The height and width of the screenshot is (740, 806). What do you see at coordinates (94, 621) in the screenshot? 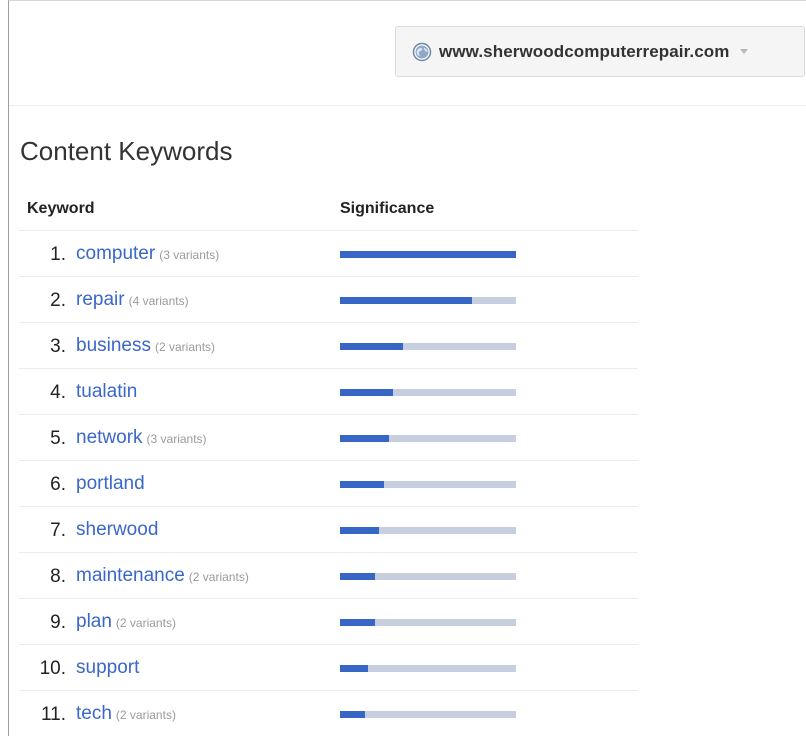
I see `keyword-text: plan` at bounding box center [94, 621].